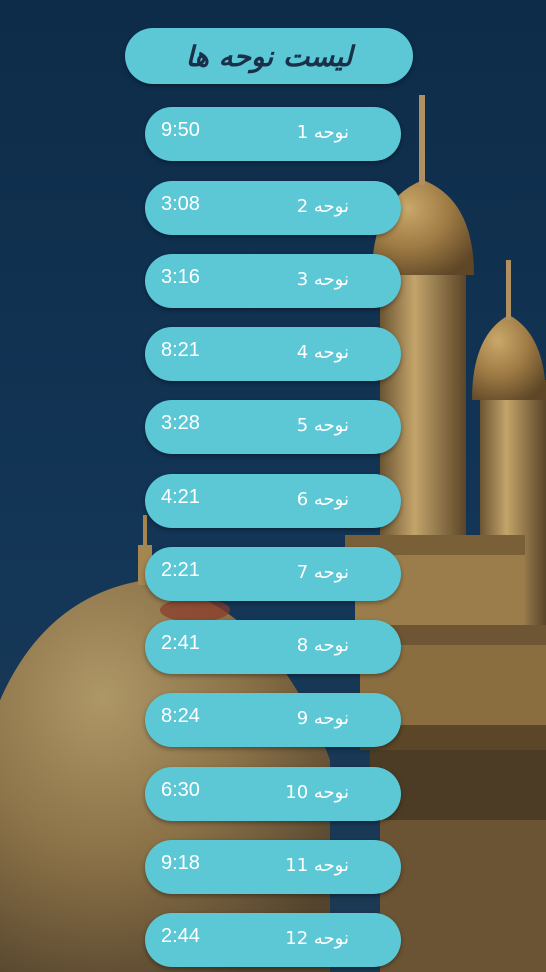 The image size is (546, 972). Describe the element at coordinates (322, 645) in the screenshot. I see `track-title: نوحه 8` at that location.